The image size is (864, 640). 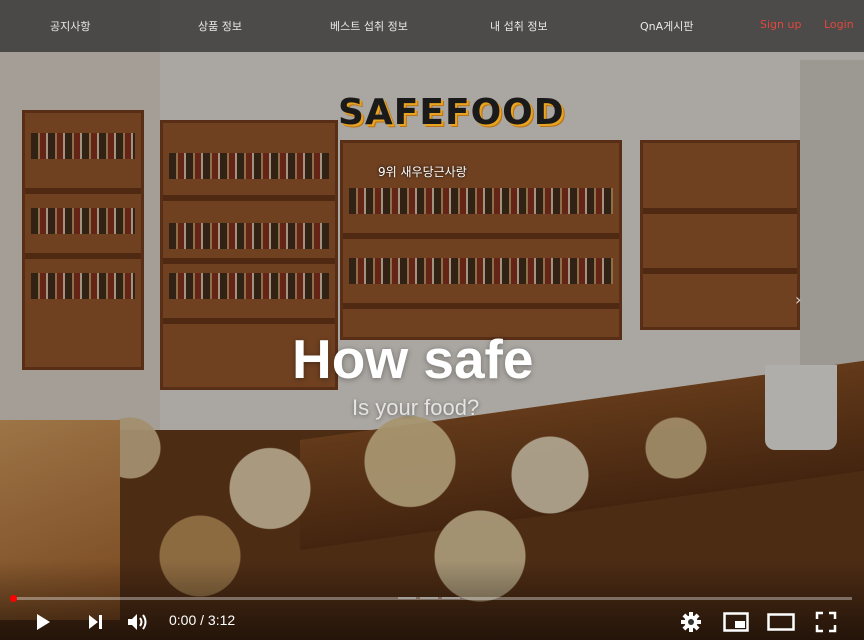 What do you see at coordinates (422, 172) in the screenshot?
I see `rank-ticker: 9위 새우당근사랑` at bounding box center [422, 172].